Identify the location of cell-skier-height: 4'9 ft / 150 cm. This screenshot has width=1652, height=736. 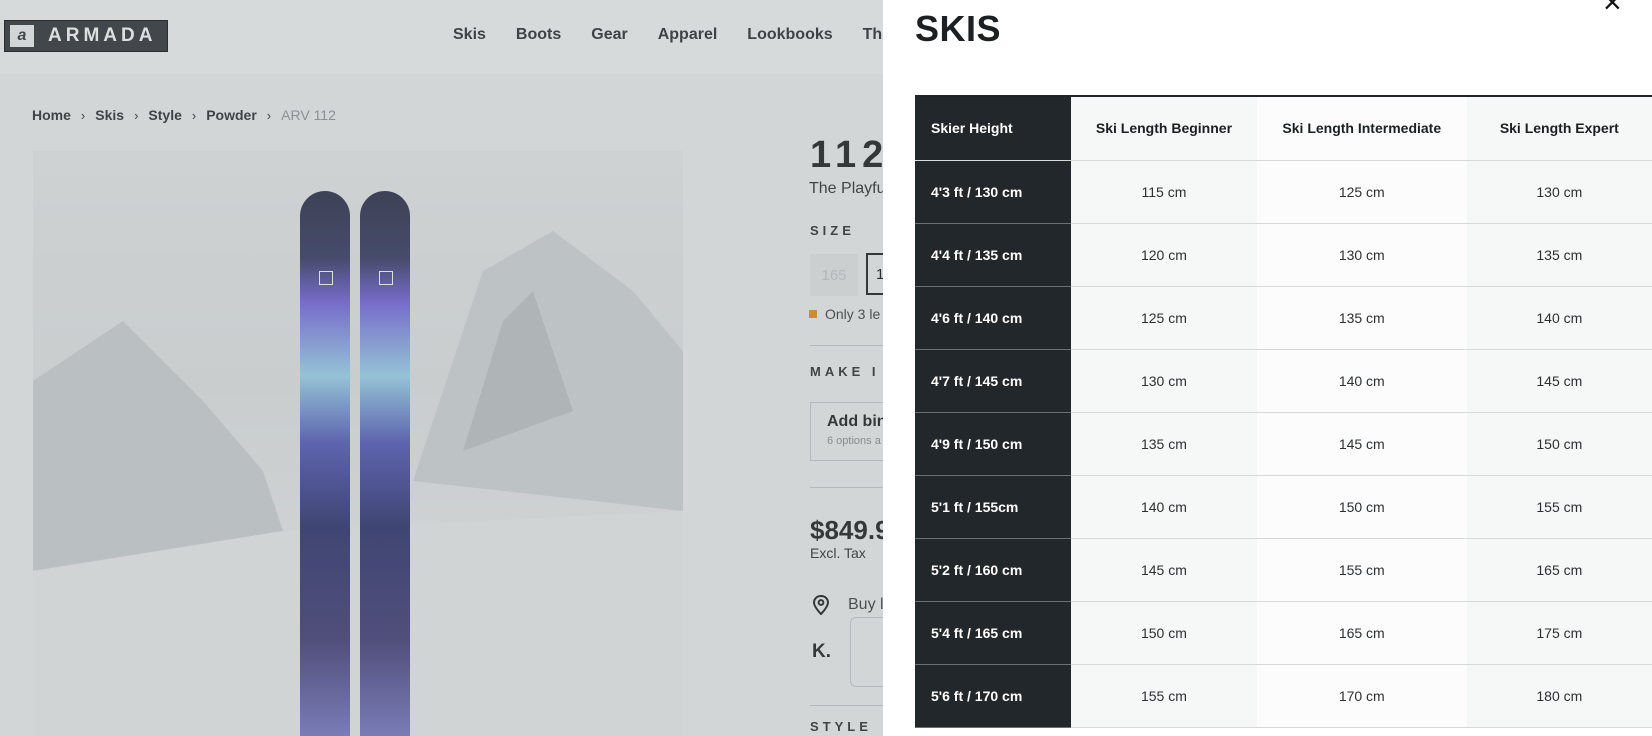
(993, 444).